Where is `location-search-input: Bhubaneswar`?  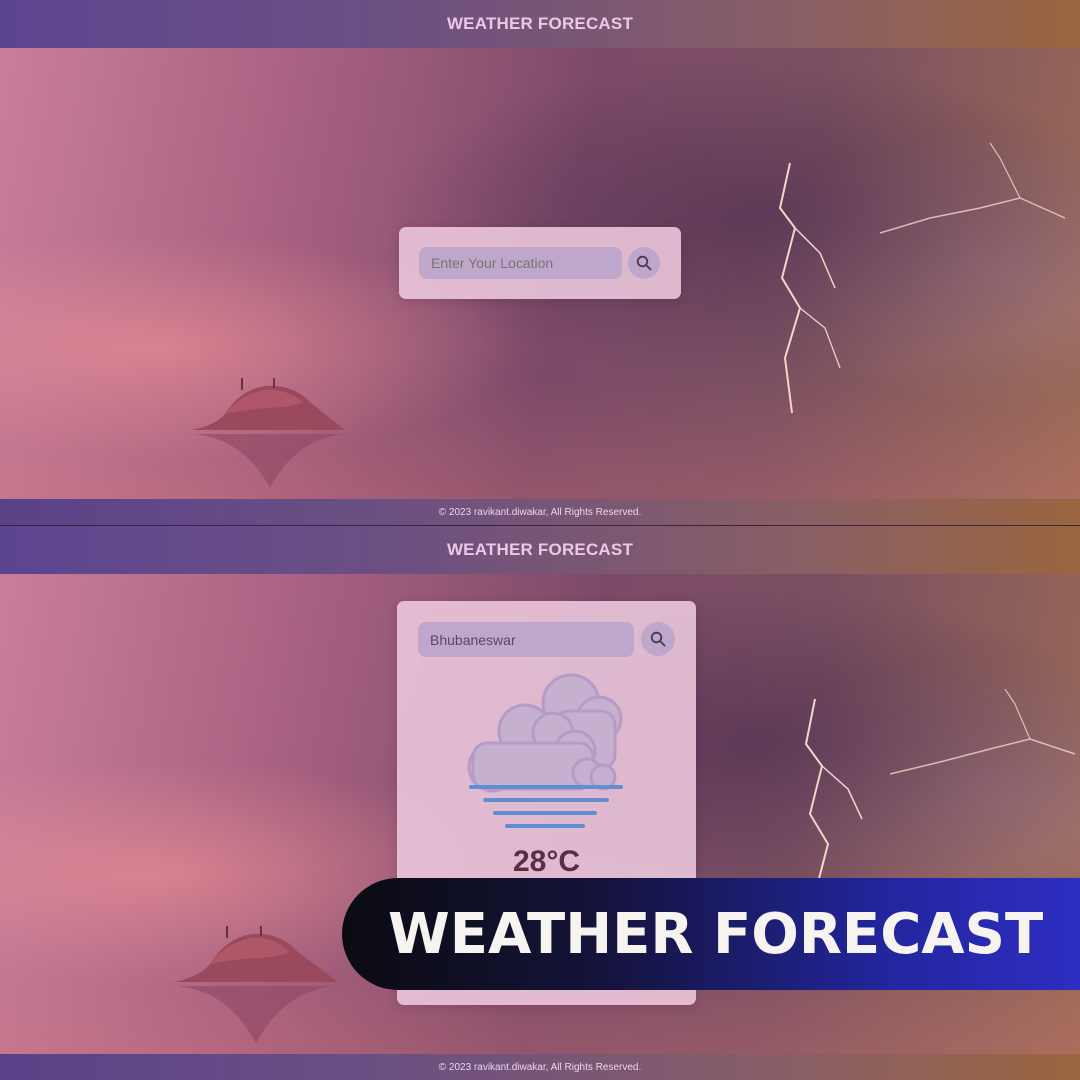 location-search-input: Bhubaneswar is located at coordinates (526, 639).